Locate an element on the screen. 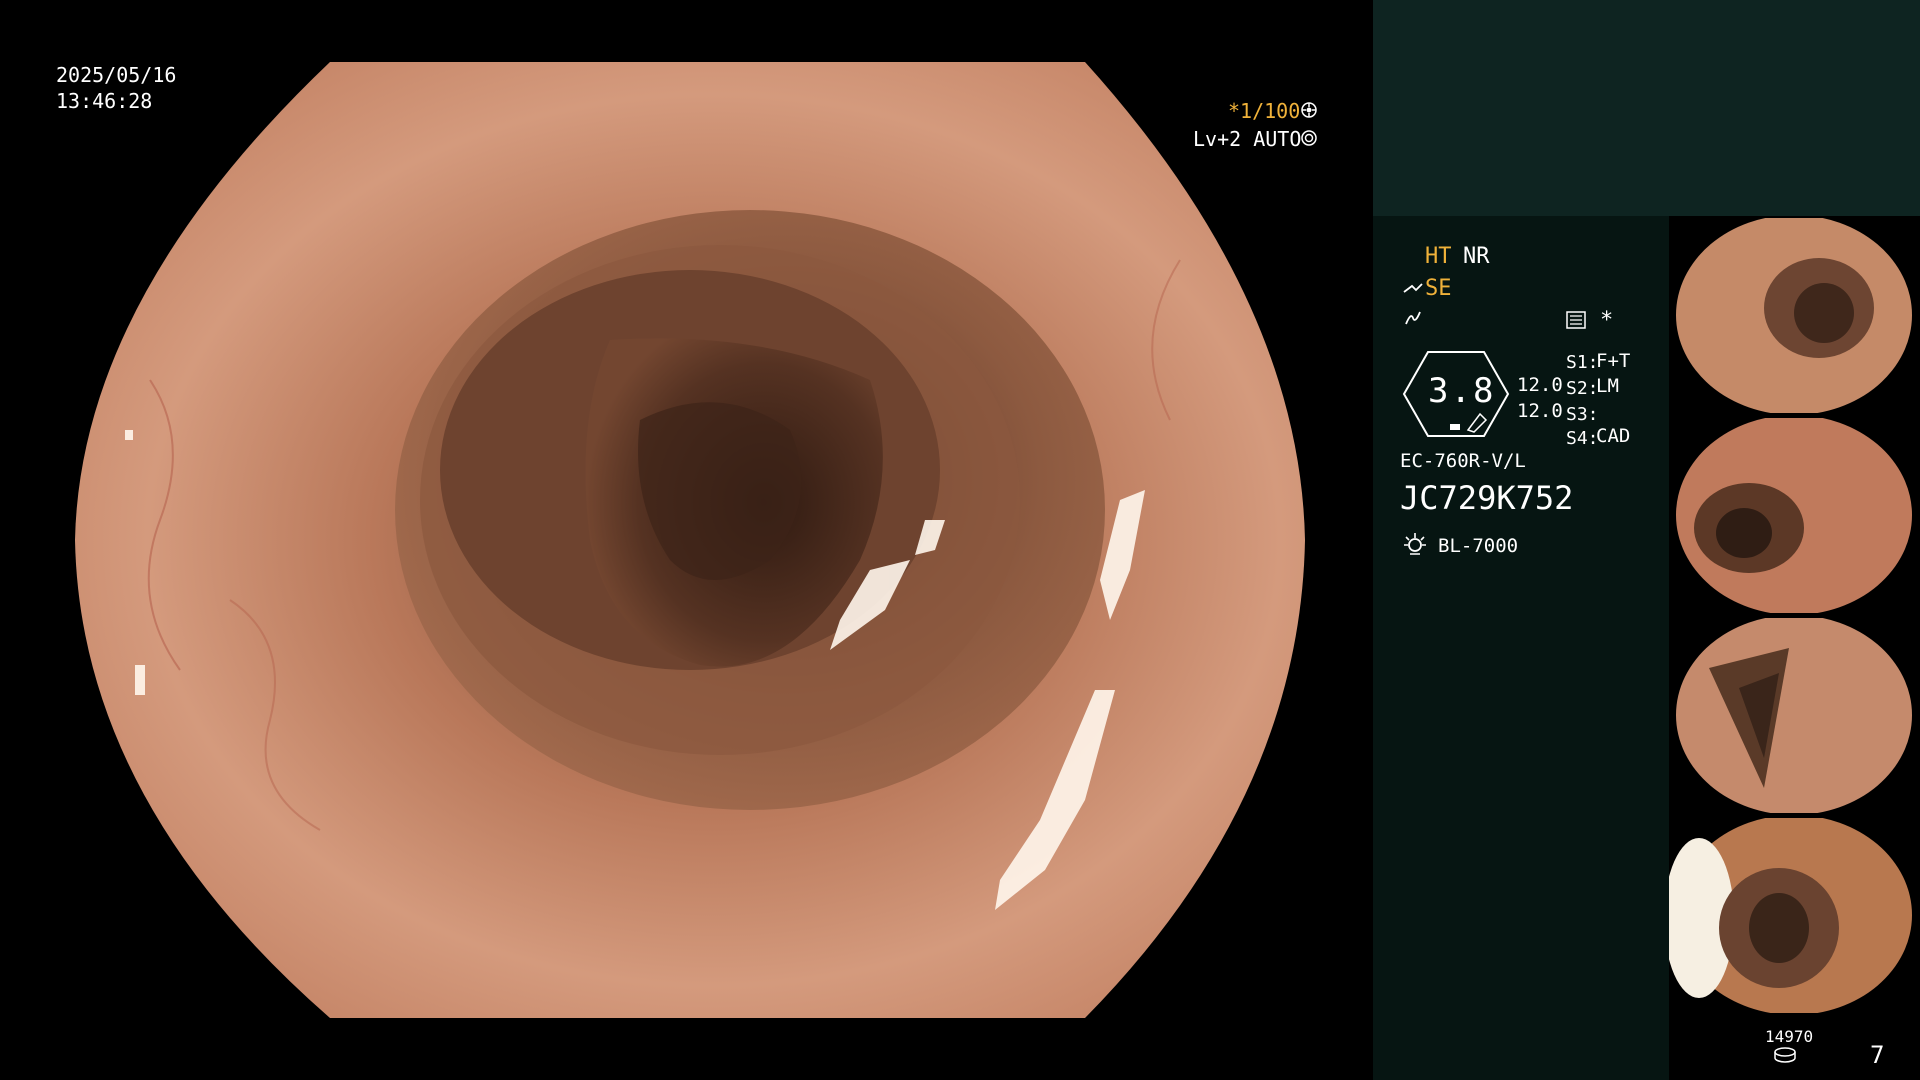  s1-label: S1: is located at coordinates (1582, 362).